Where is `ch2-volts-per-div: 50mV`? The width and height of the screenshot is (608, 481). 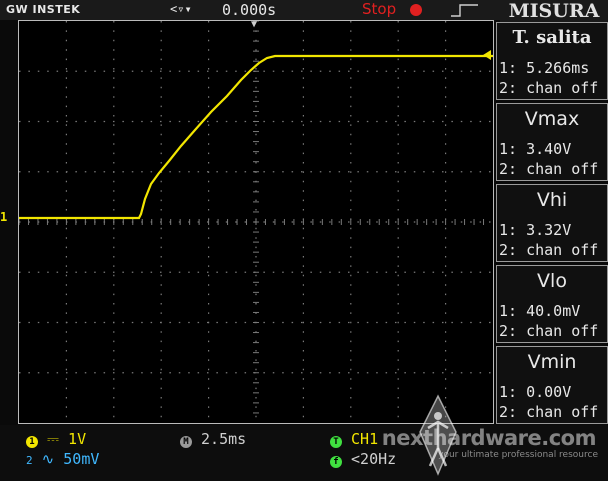 ch2-volts-per-div: 50mV is located at coordinates (81, 459).